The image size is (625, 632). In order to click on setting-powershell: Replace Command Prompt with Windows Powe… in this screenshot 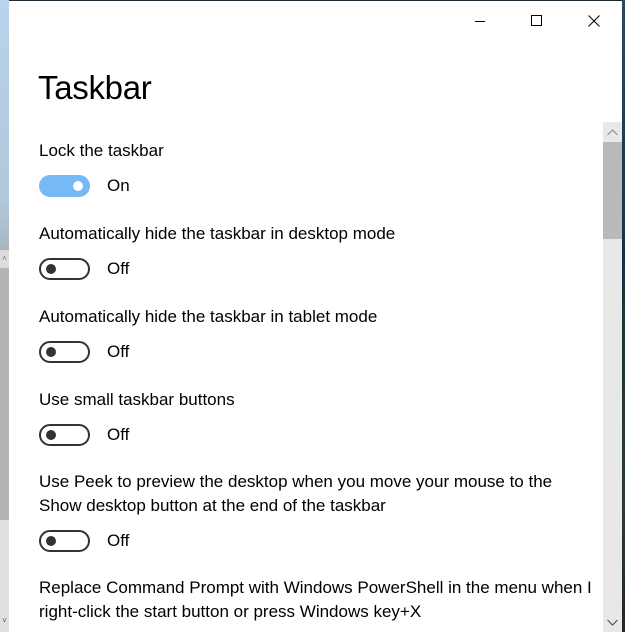, I will do `click(319, 600)`.